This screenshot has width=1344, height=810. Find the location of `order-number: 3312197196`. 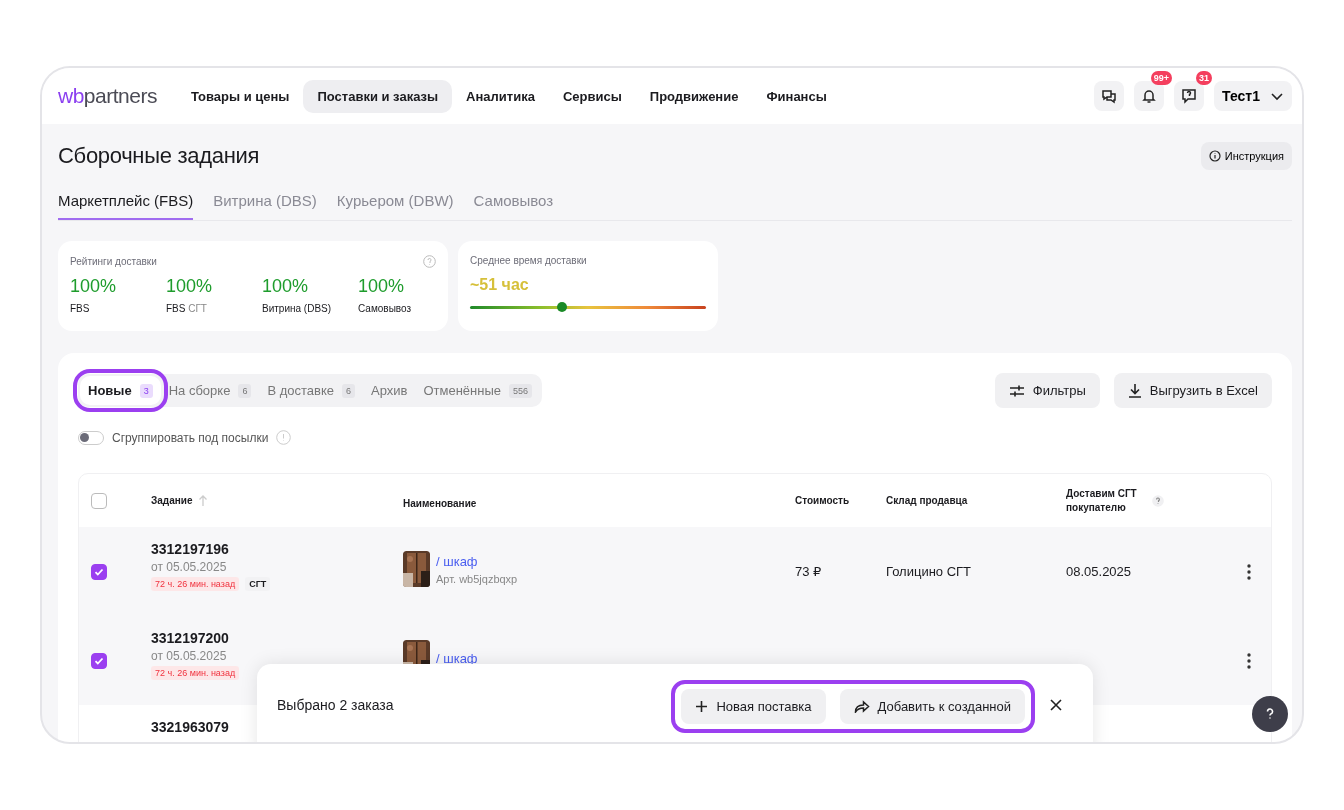

order-number: 3312197196 is located at coordinates (190, 549).